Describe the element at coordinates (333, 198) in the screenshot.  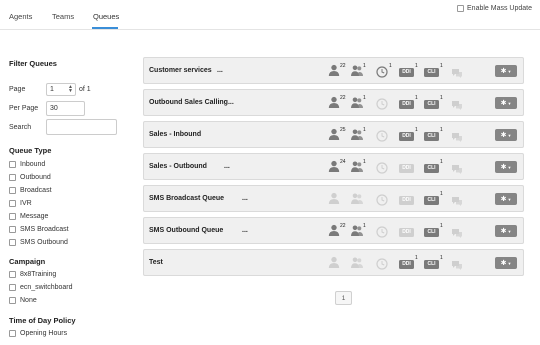
I see `queue-row: SMS Broadcast Queue... DDI CLI 1 ✱ ▼` at that location.